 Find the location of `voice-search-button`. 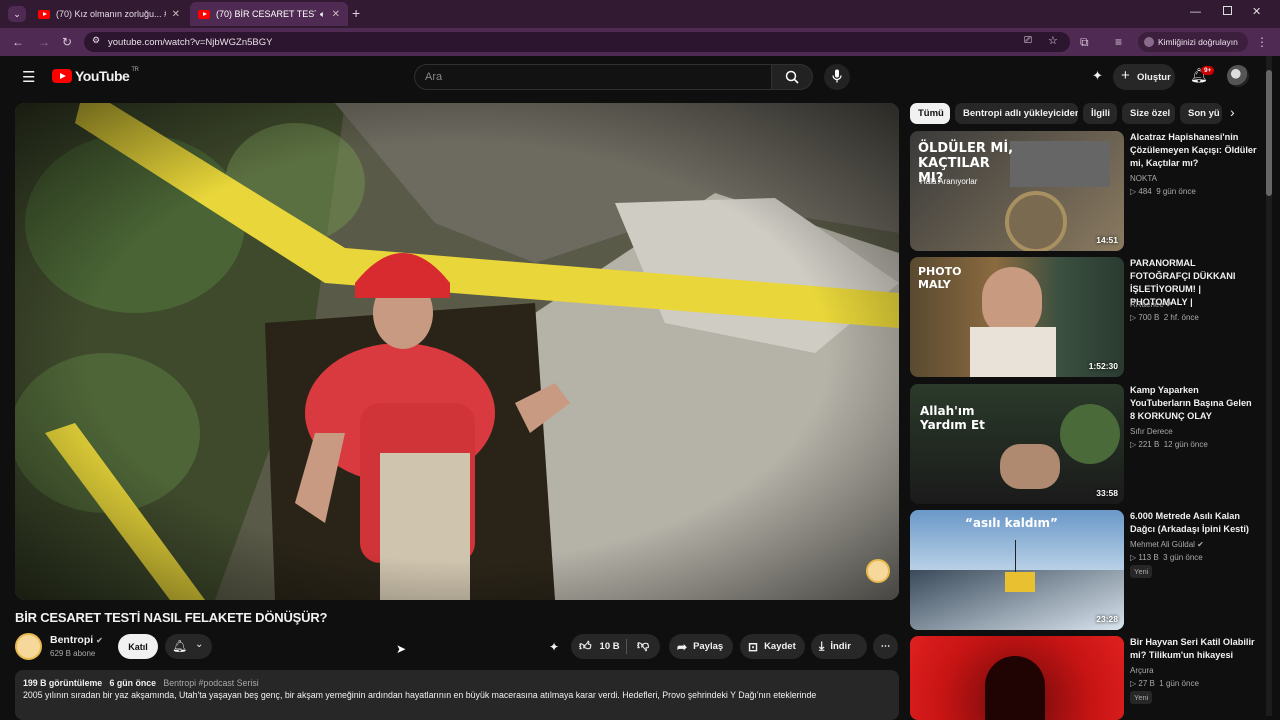

voice-search-button is located at coordinates (837, 77).